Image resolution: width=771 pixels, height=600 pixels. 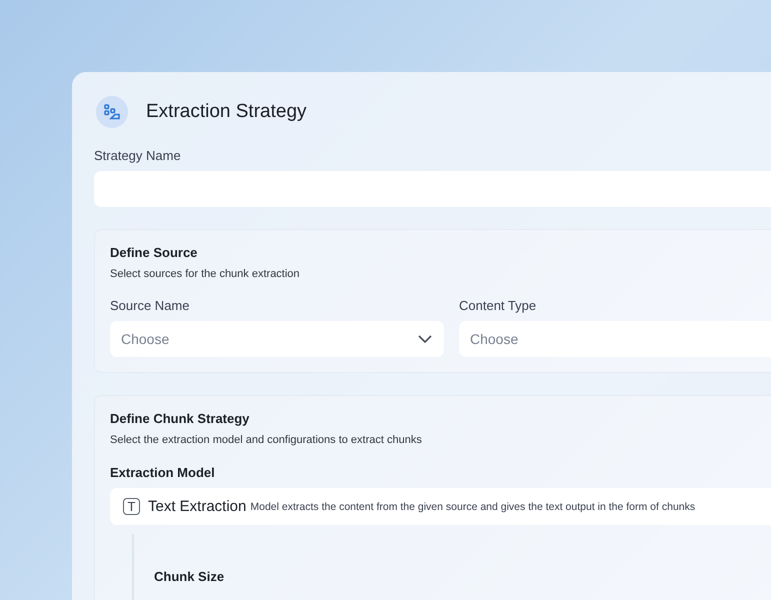 I want to click on field-label: Strategy Name, so click(x=138, y=155).